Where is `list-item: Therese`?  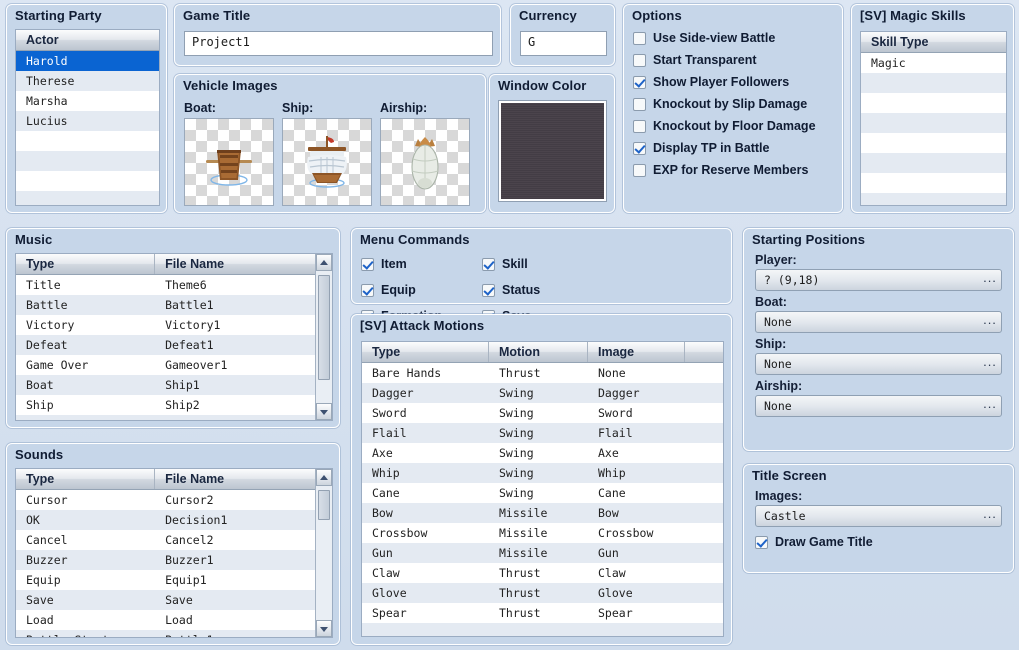
list-item: Therese is located at coordinates (87, 81).